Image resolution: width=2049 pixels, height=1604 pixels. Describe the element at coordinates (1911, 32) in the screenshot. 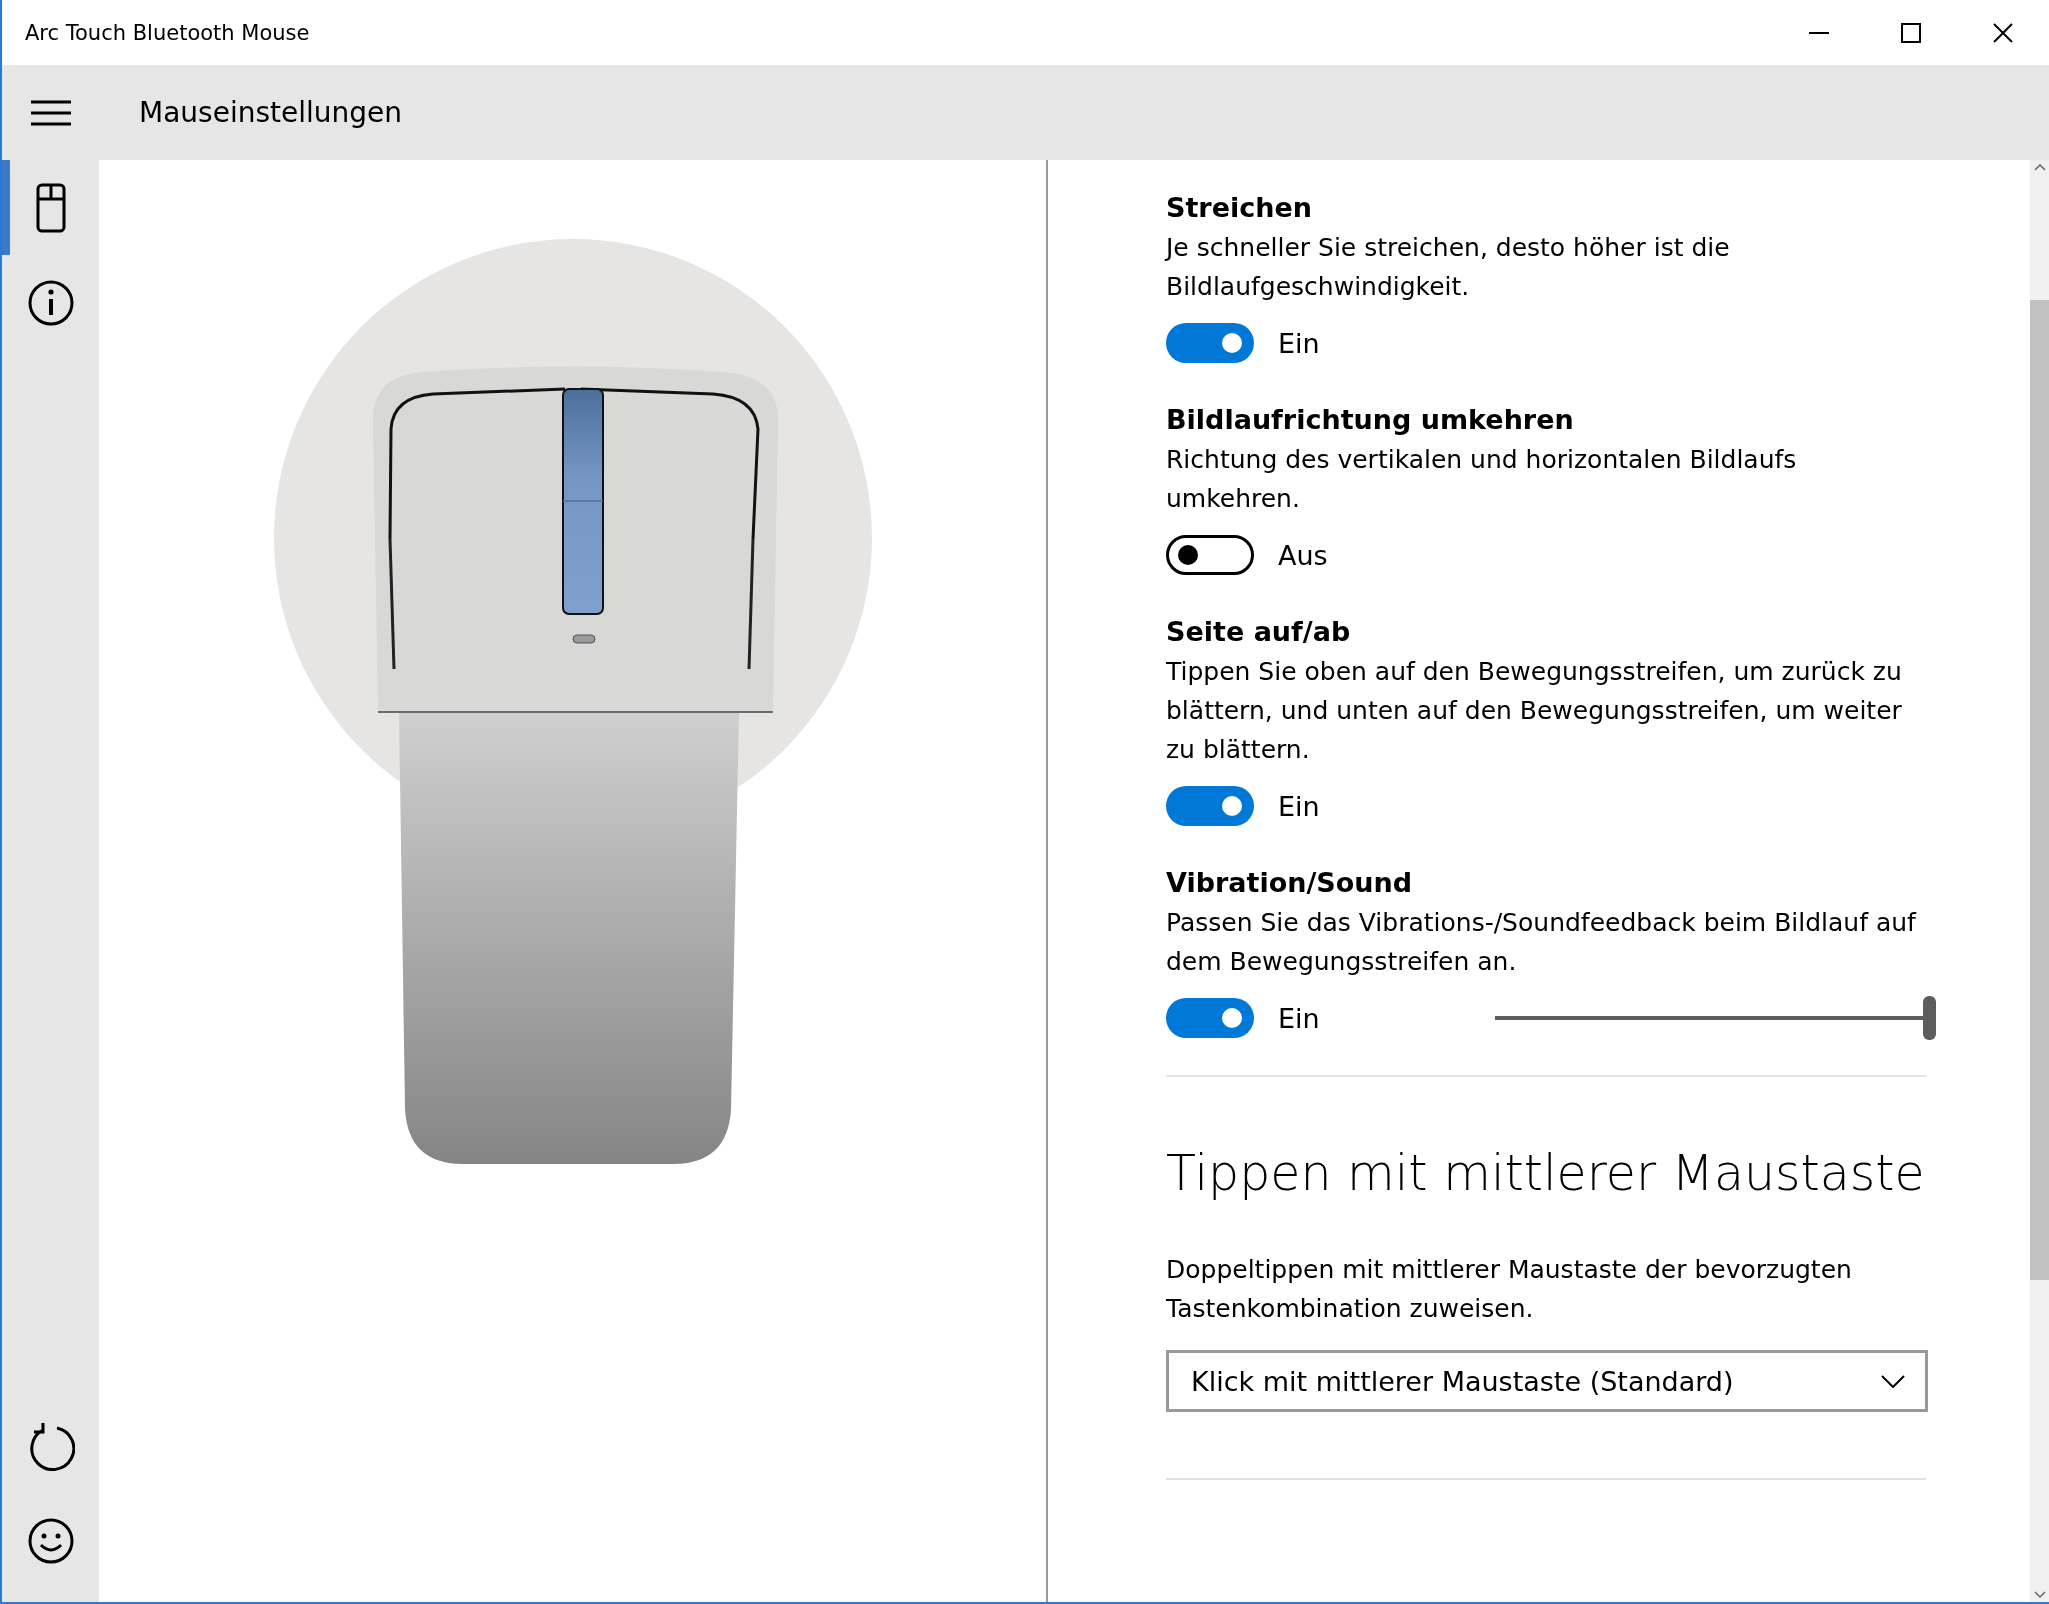

I see `maximize-icon` at that location.